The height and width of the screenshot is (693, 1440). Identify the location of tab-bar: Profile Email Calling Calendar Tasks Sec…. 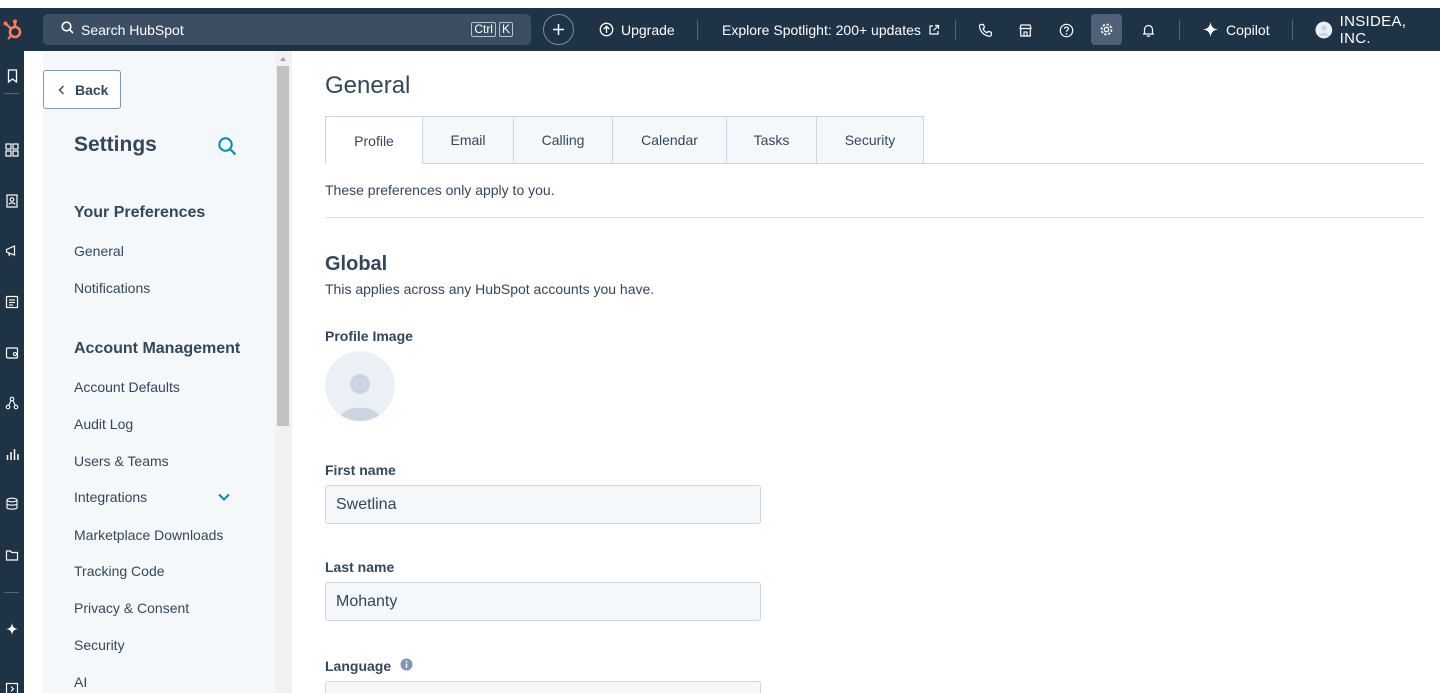
(624, 140).